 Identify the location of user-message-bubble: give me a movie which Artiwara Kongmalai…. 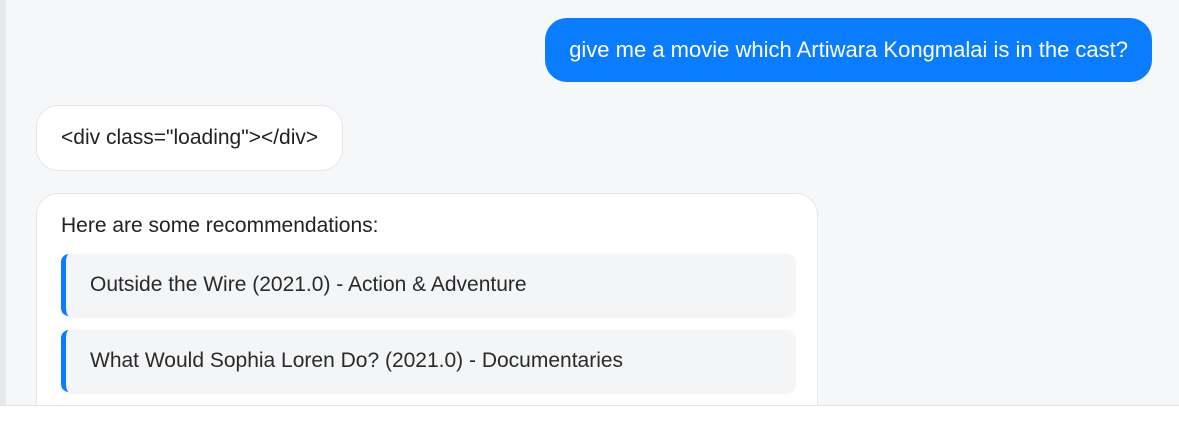
(848, 50).